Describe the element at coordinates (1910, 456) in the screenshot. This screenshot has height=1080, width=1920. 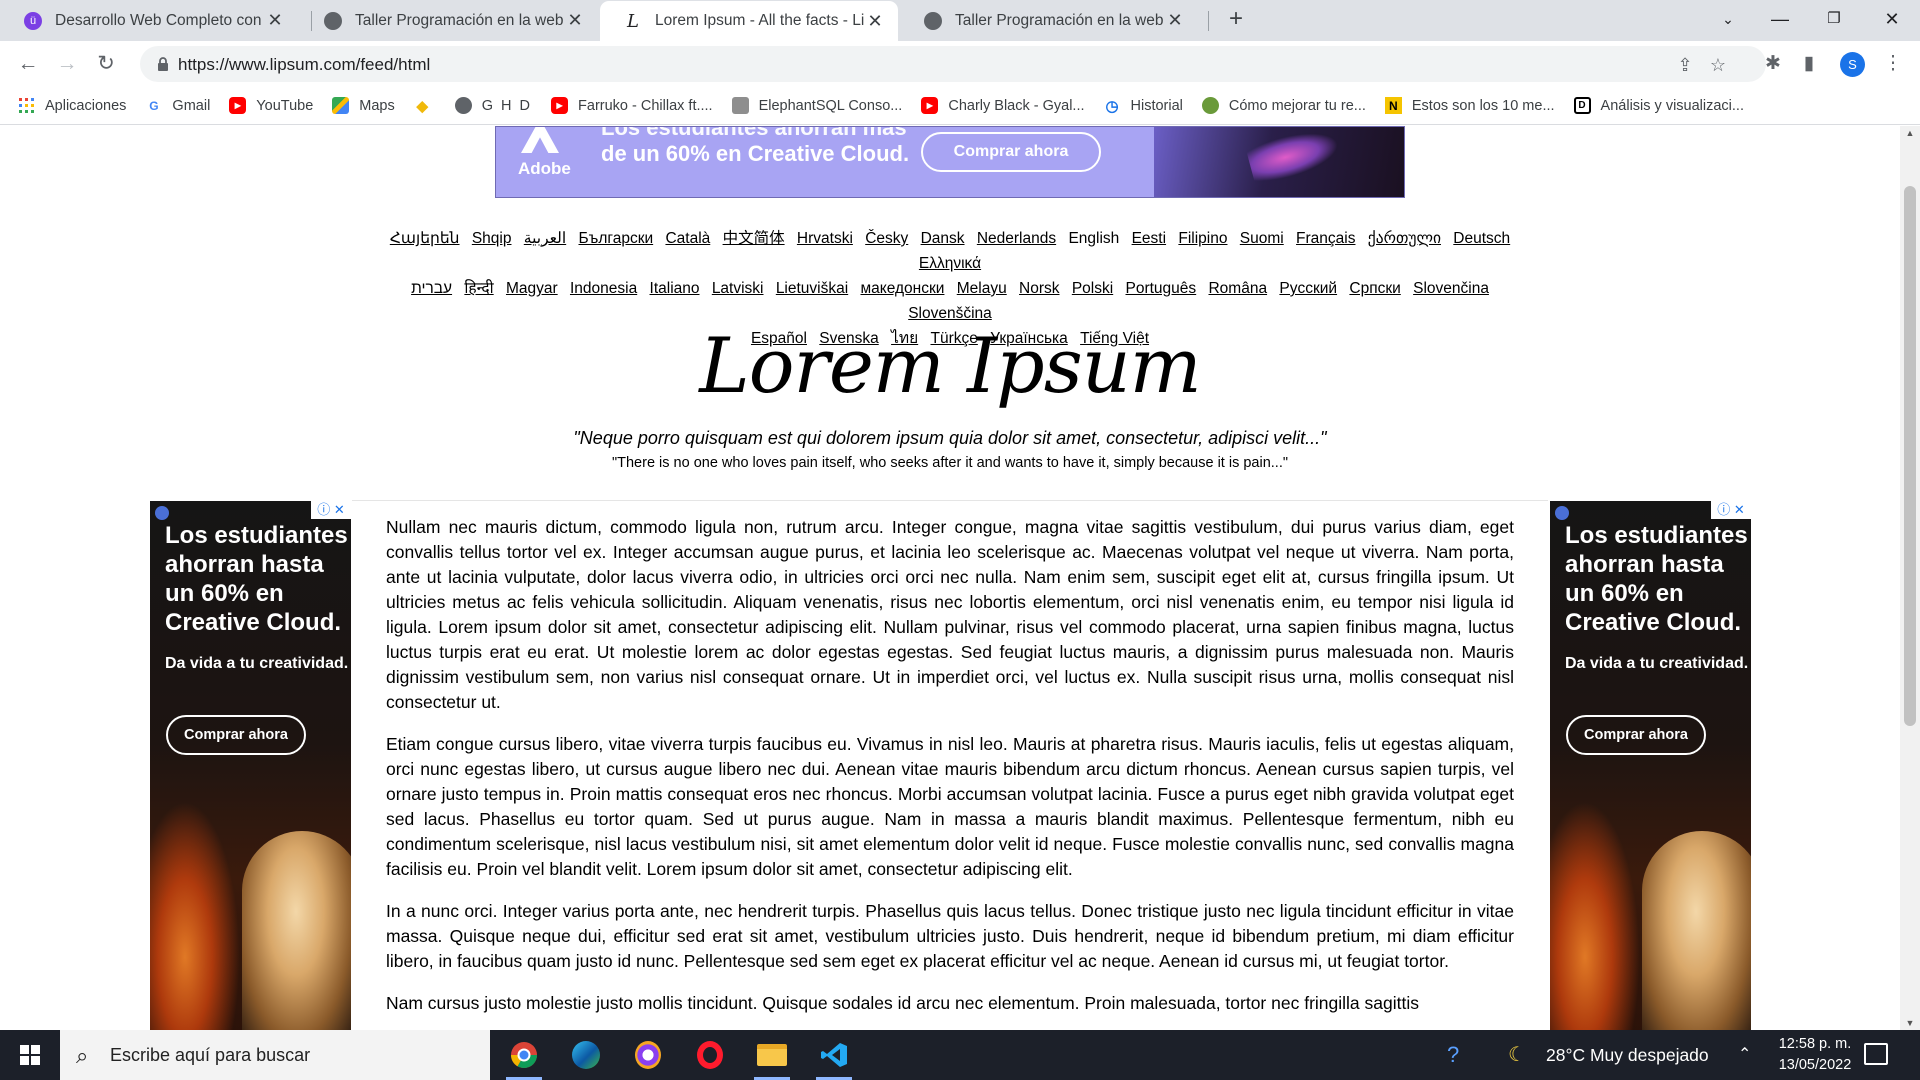
I see `scrollbar-thumb` at that location.